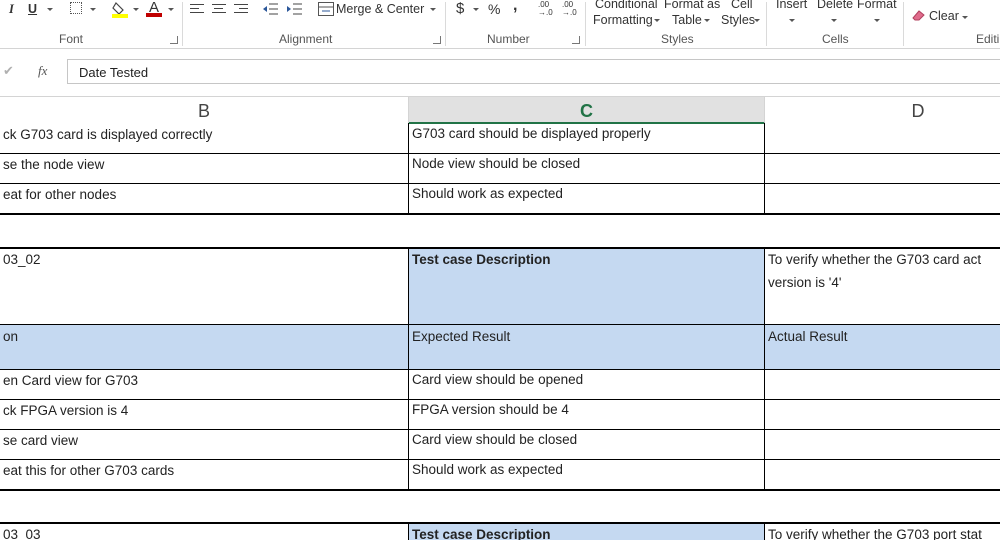 The height and width of the screenshot is (540, 1000). Describe the element at coordinates (677, 39) in the screenshot. I see `styles-group-label: Styles` at that location.